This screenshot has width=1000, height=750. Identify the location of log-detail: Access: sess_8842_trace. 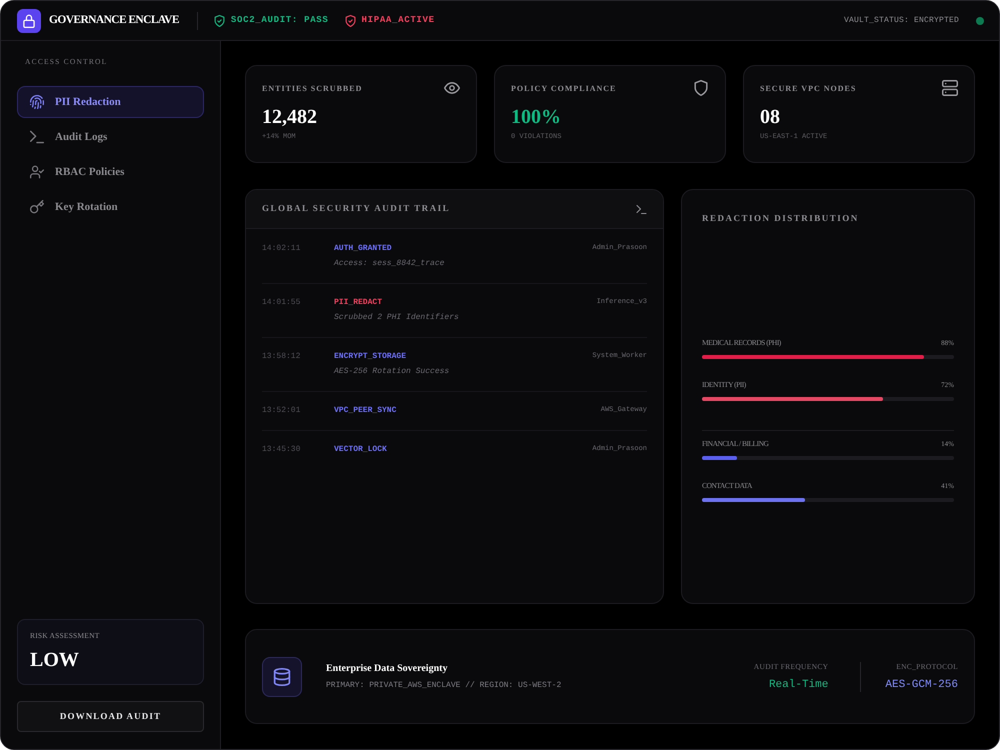
(389, 264).